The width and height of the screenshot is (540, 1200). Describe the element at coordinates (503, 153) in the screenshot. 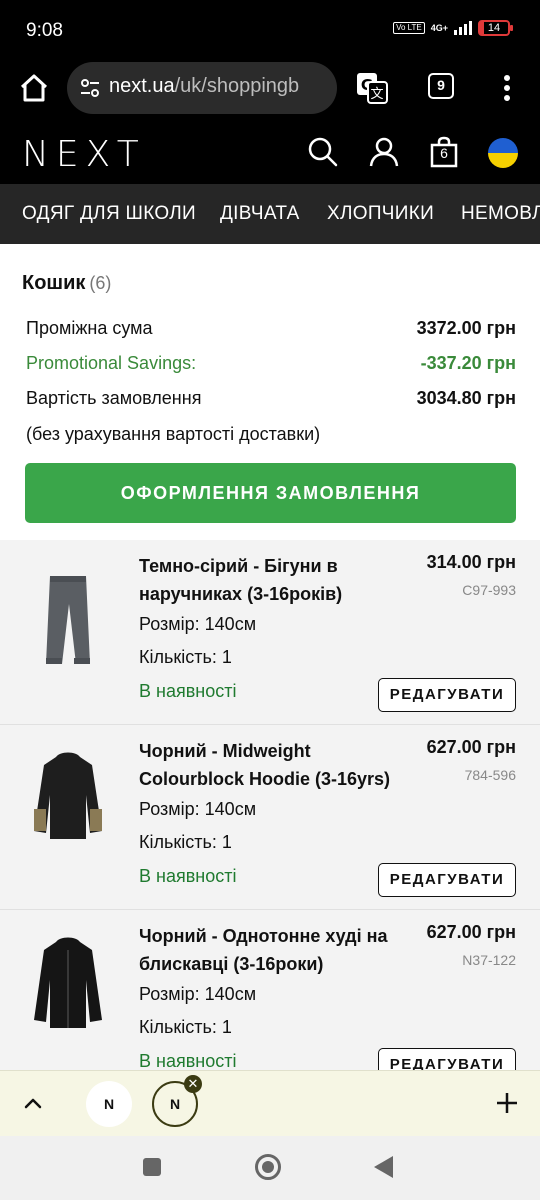

I see `ukraine-flag-icon` at that location.